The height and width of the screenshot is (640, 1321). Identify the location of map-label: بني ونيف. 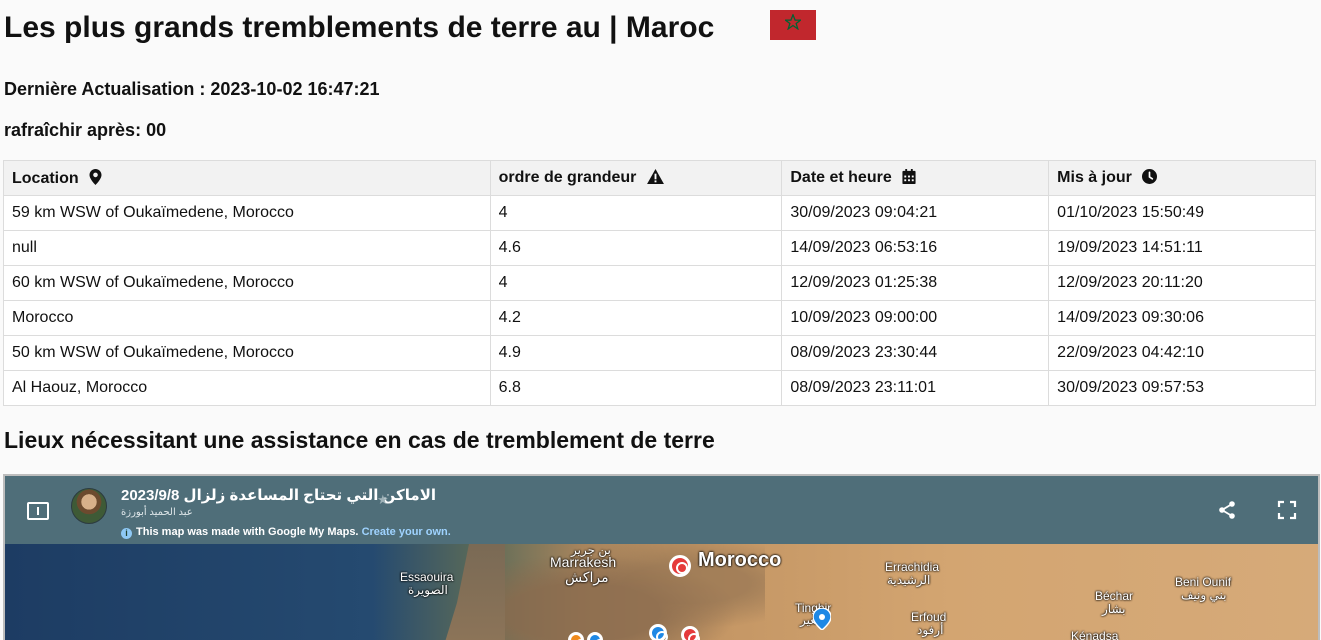
(1204, 595).